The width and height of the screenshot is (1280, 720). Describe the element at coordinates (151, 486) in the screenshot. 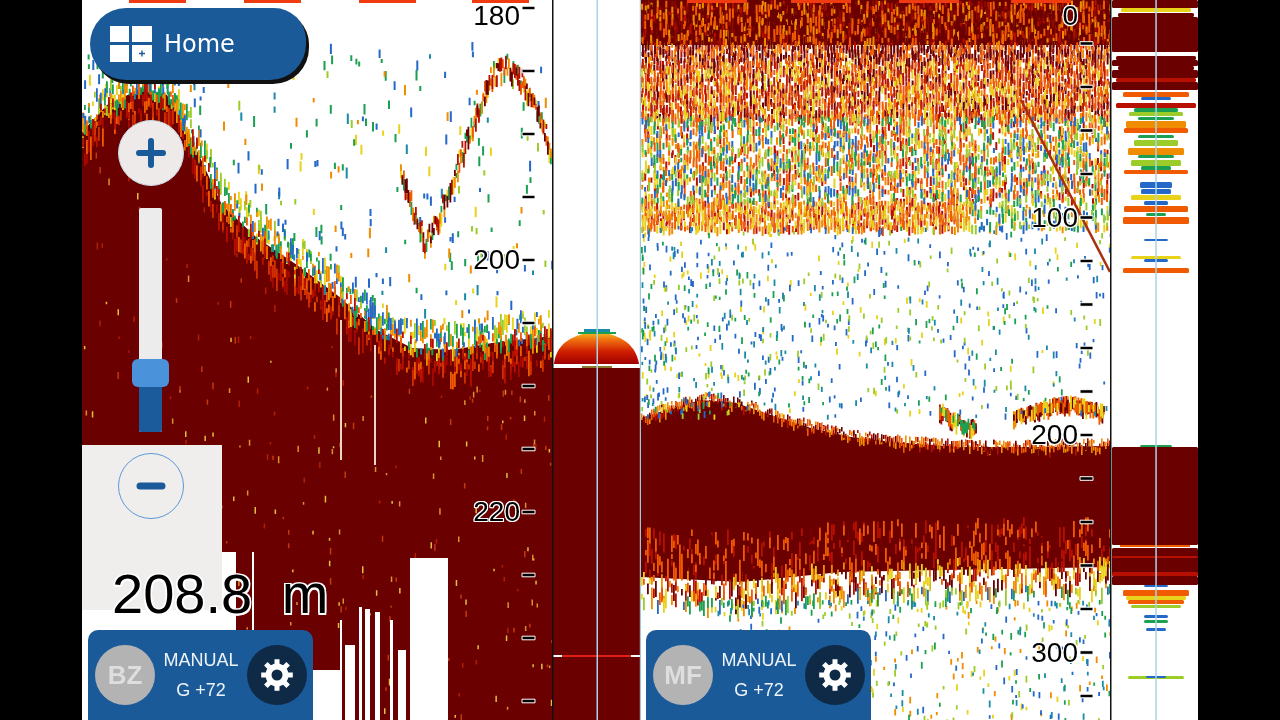

I see `minus-icon` at that location.